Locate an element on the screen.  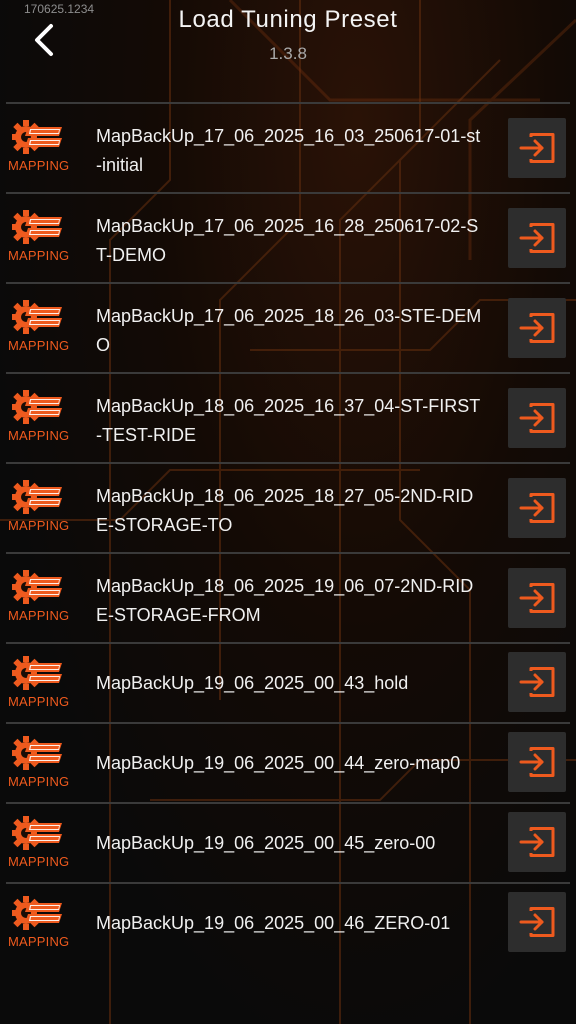
preset-name: MapBackUp_19_06_2025_00_43_hold is located at coordinates (252, 683).